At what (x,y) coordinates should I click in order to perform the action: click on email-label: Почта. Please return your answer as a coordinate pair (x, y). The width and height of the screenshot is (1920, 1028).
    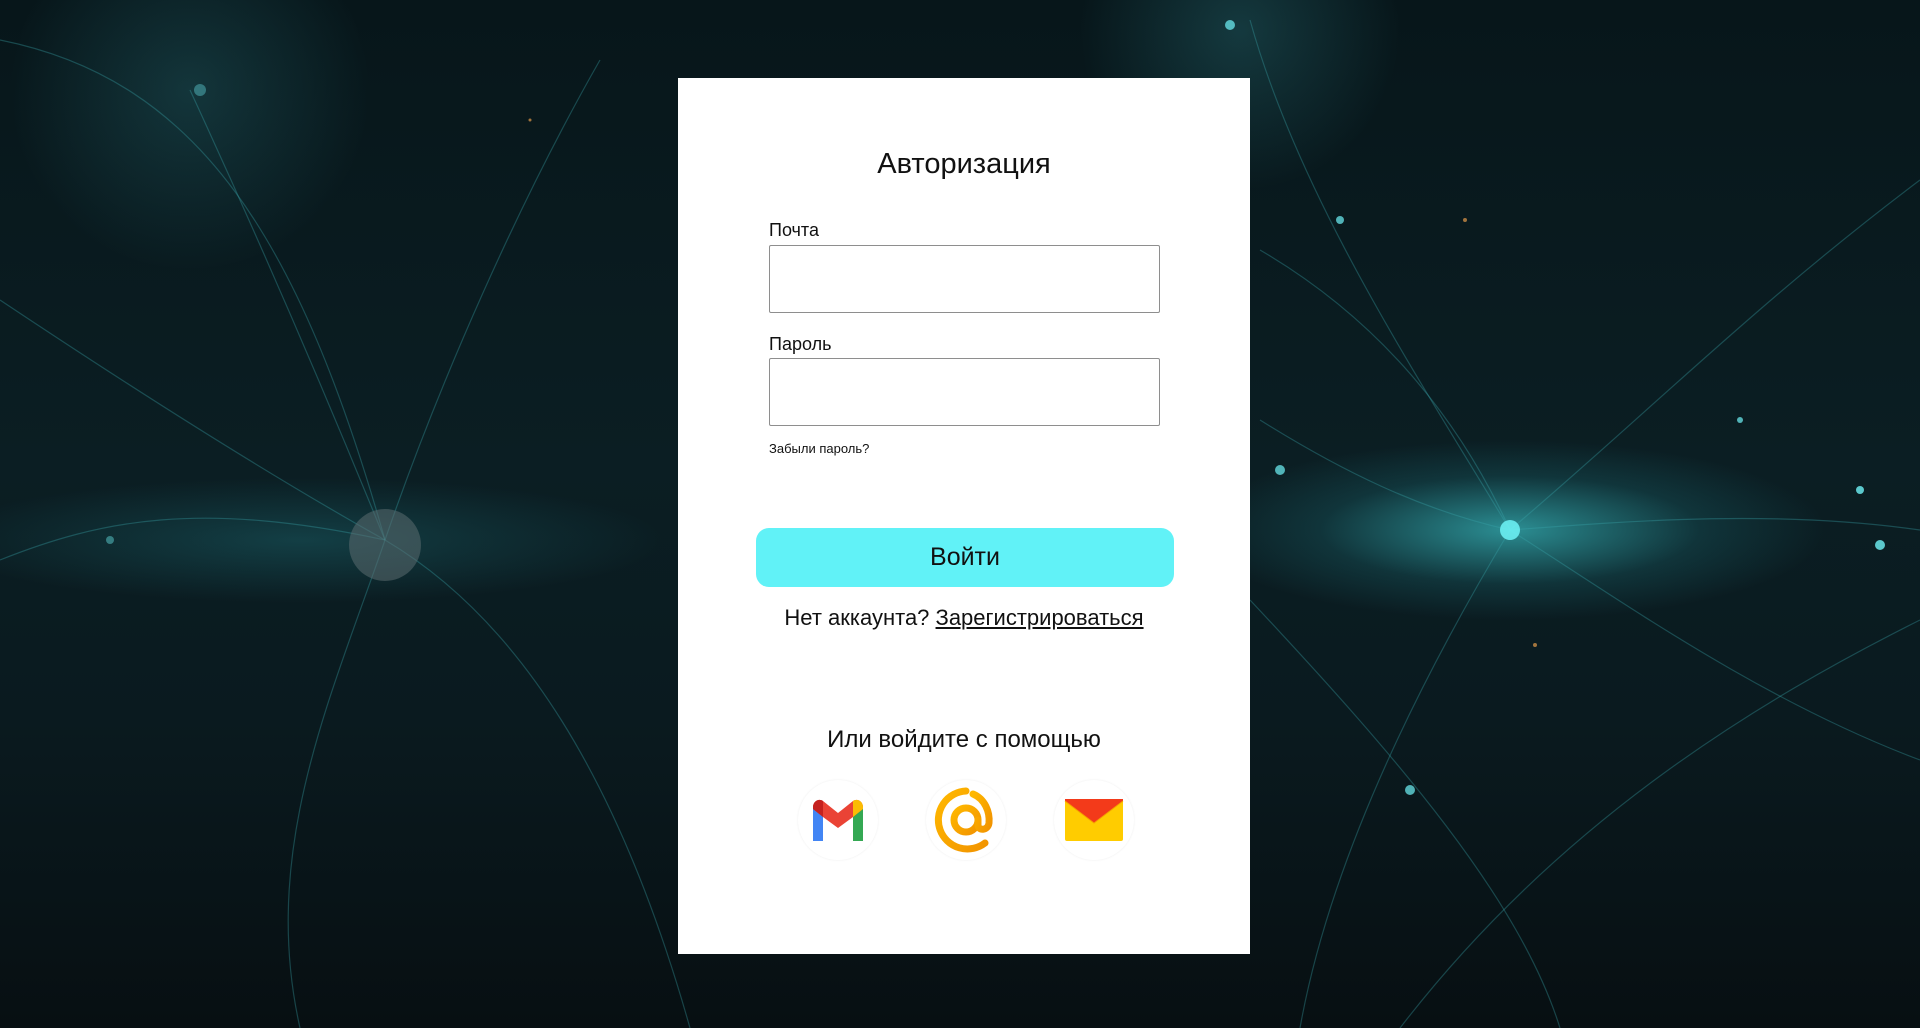
    Looking at the image, I should click on (794, 230).